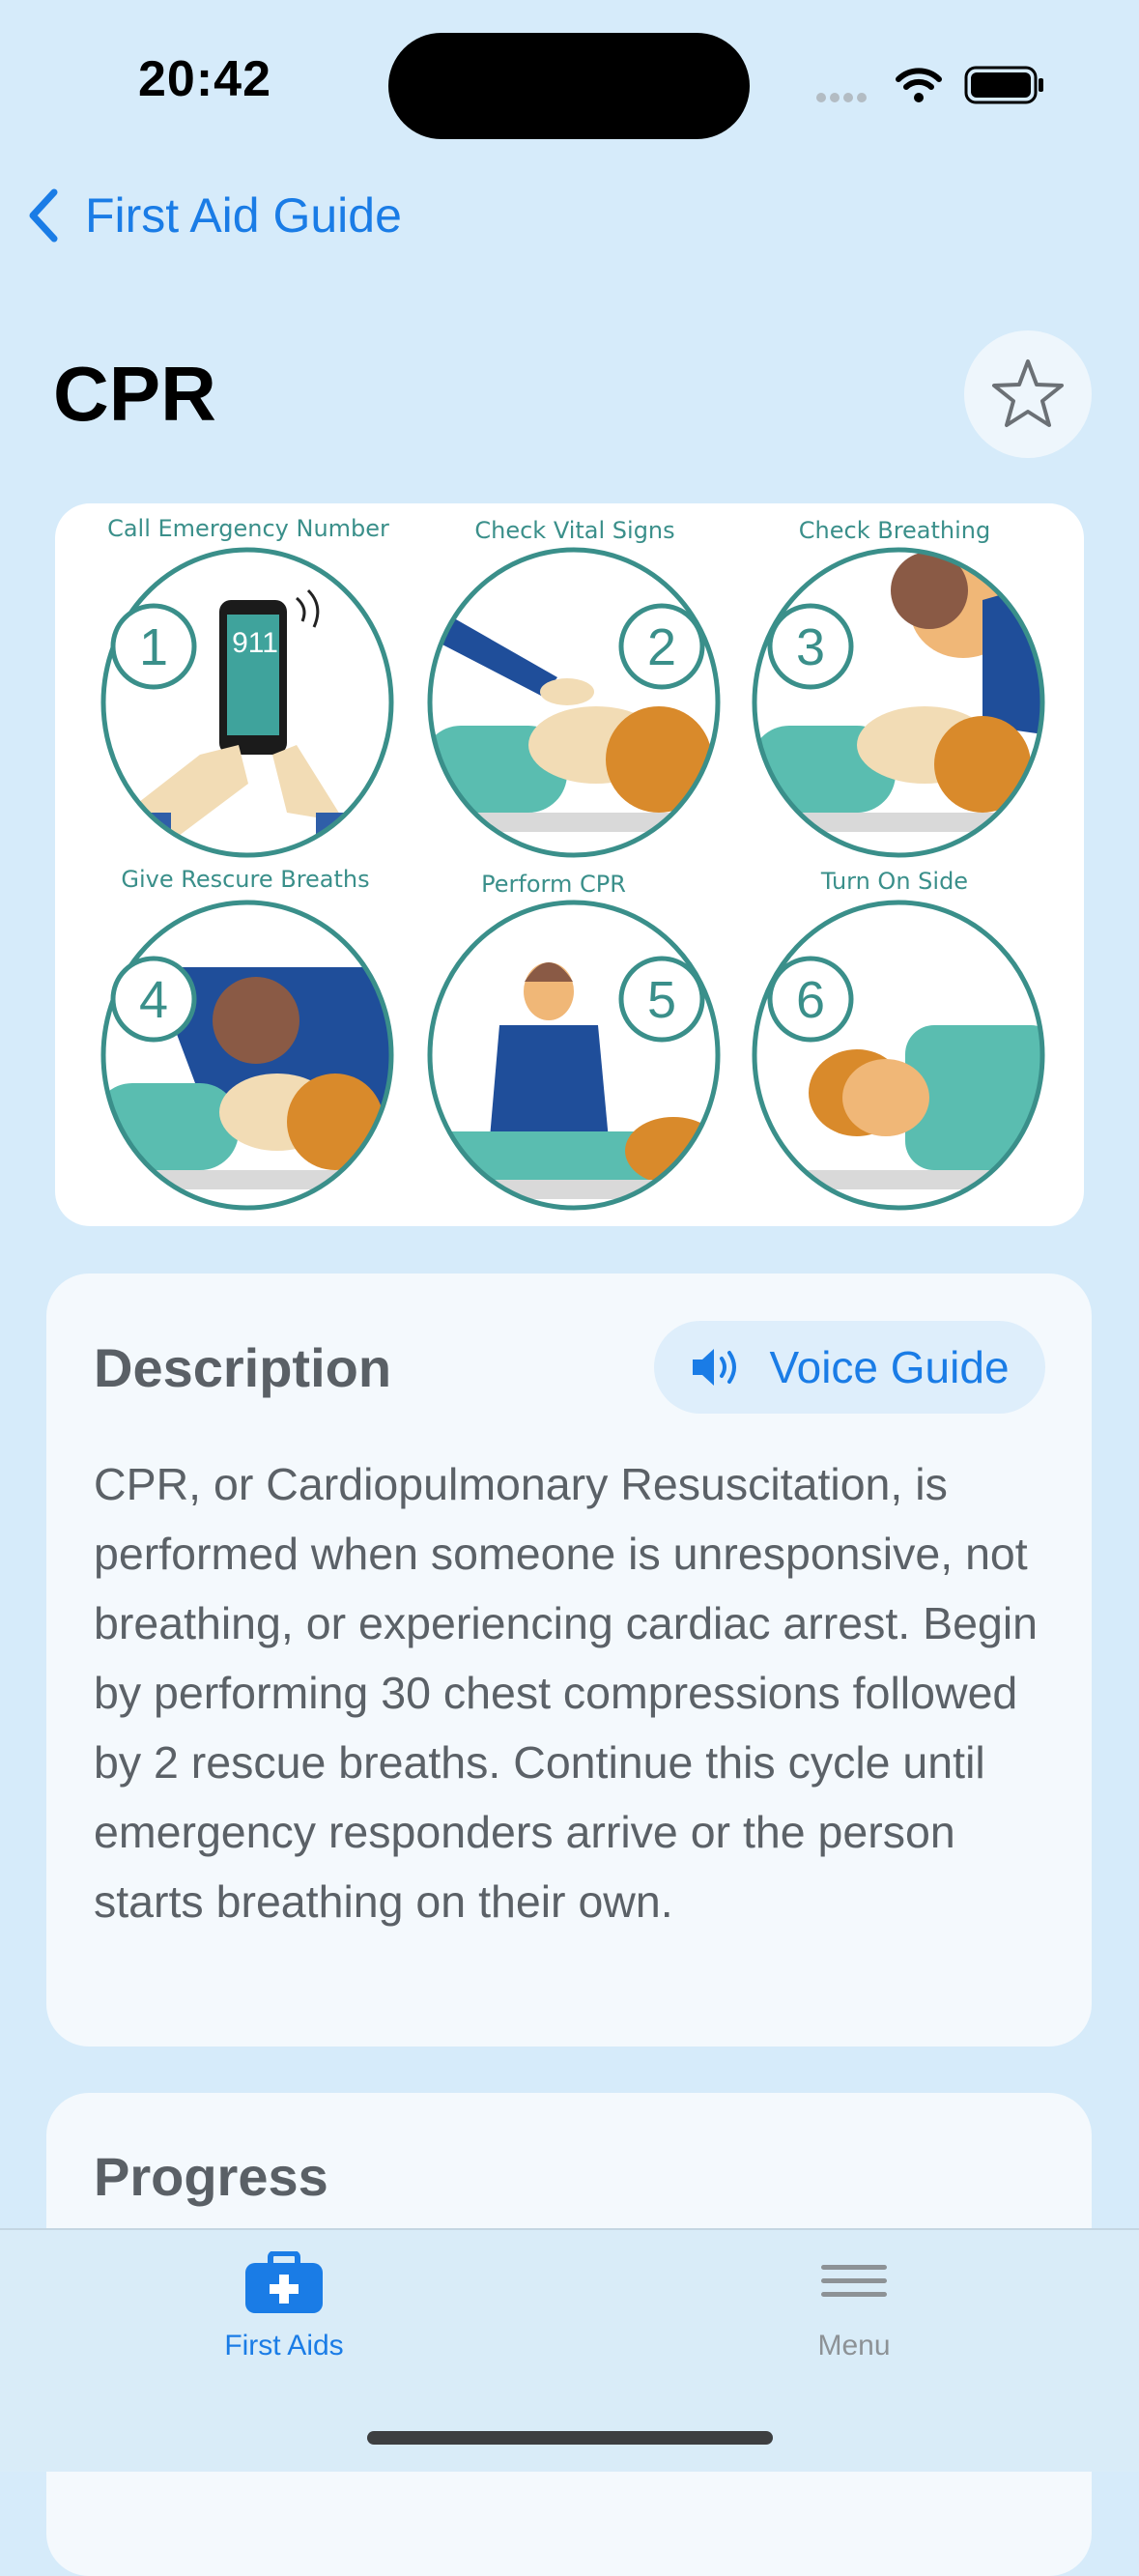 This screenshot has height=2576, width=1139. I want to click on speaker-icon, so click(715, 1368).